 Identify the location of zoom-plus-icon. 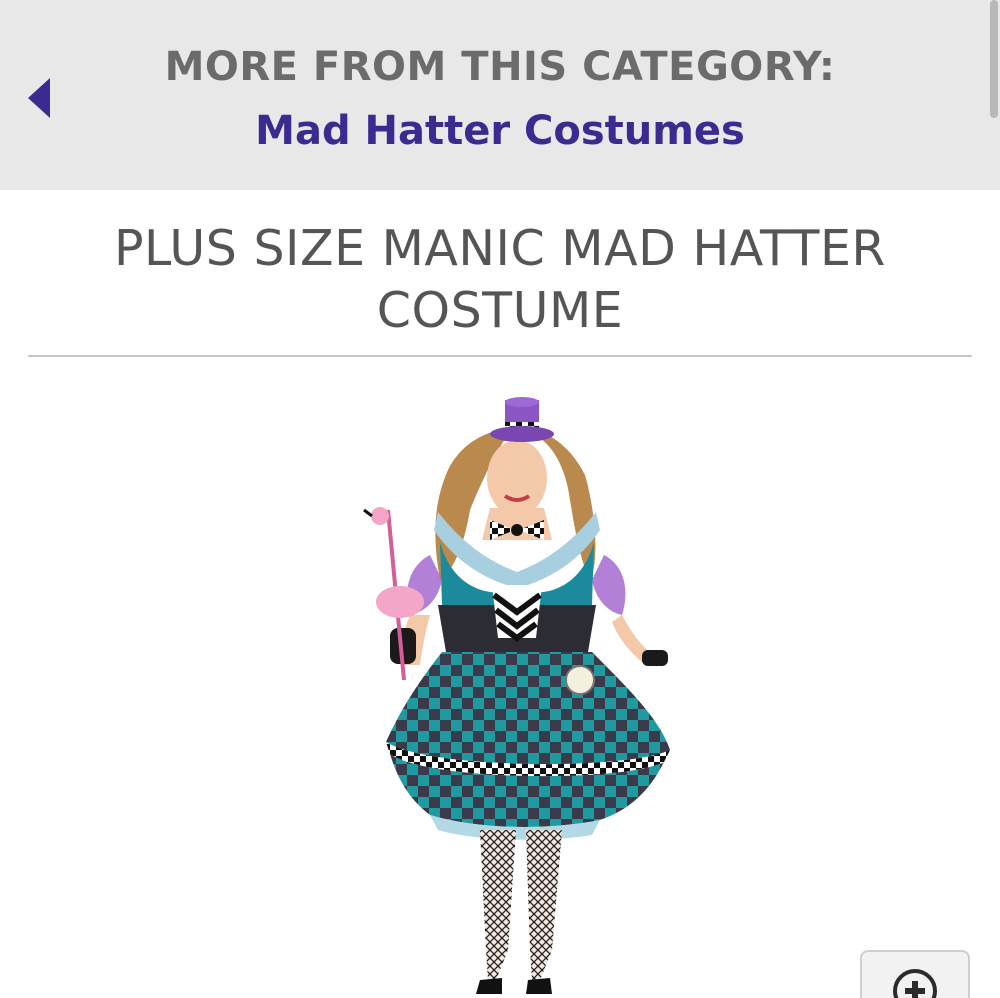
(915, 983).